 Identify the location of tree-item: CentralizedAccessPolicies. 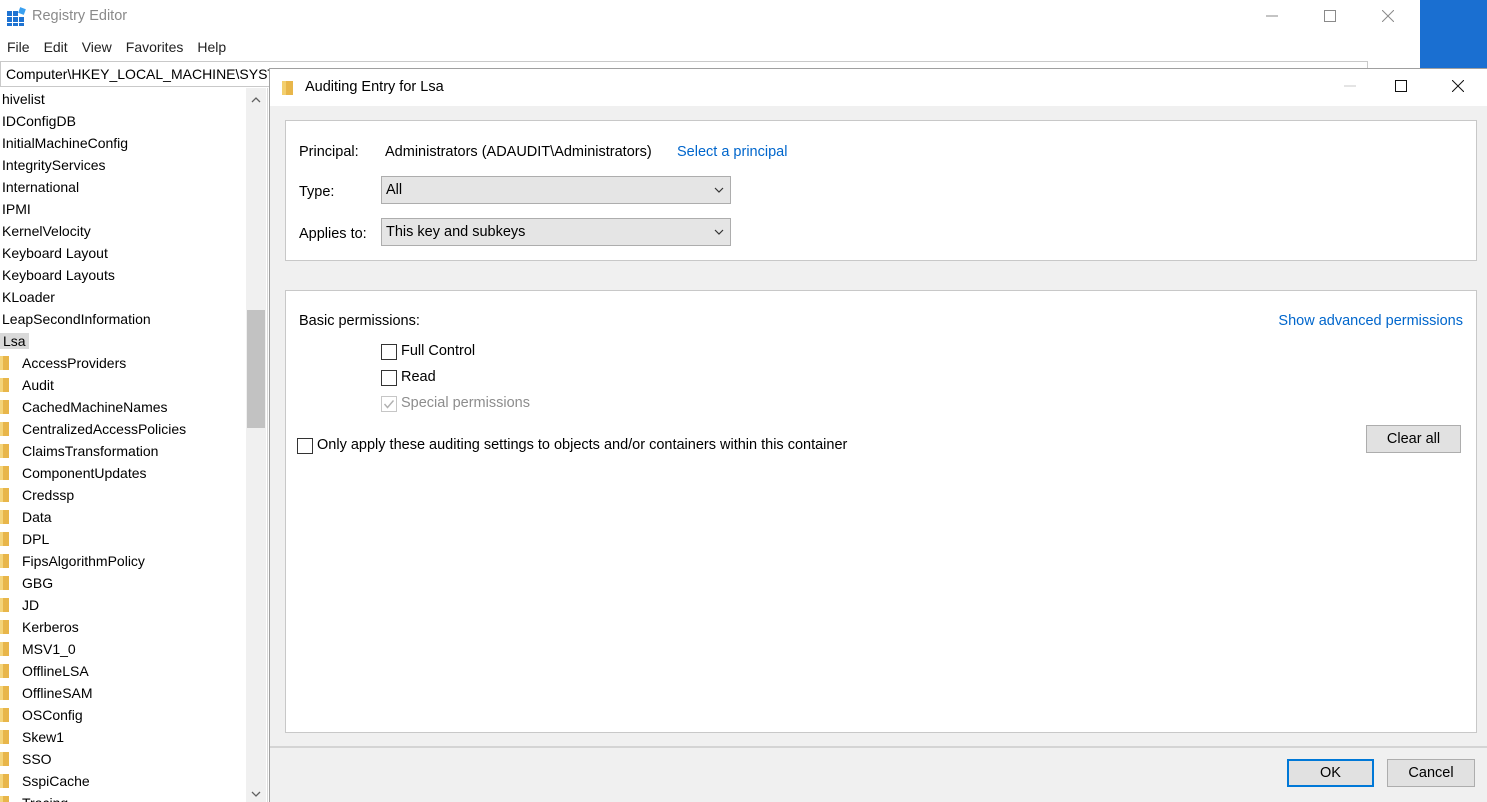
(123, 429).